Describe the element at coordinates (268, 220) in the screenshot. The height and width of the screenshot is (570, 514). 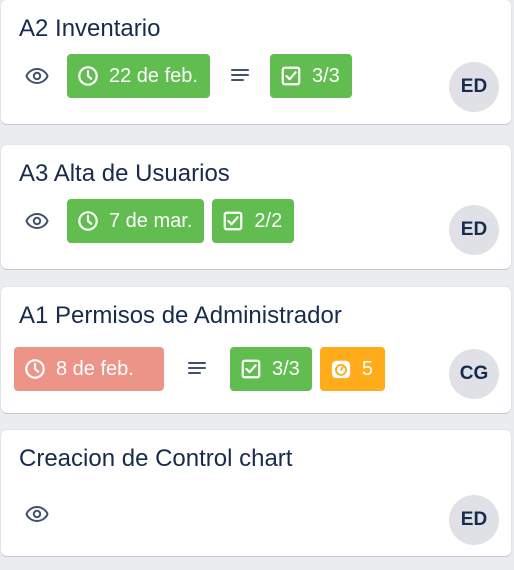
I see `checklist-count: 2/2` at that location.